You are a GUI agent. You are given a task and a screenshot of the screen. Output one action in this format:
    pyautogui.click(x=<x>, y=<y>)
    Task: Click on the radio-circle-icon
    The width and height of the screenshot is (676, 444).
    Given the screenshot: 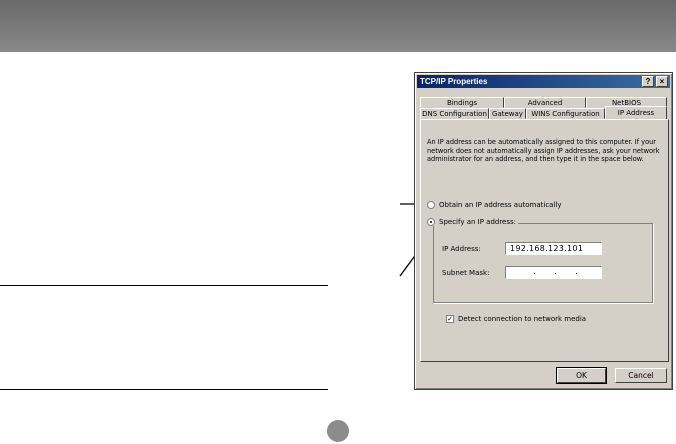 What is the action you would take?
    pyautogui.click(x=431, y=205)
    